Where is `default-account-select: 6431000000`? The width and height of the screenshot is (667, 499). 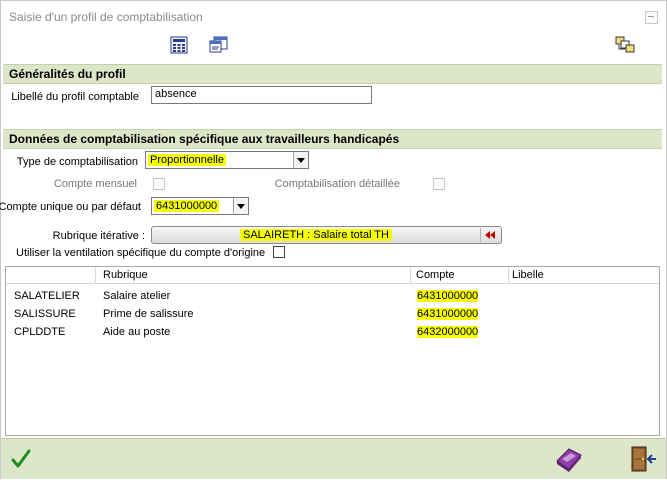
default-account-select: 6431000000 is located at coordinates (200, 206).